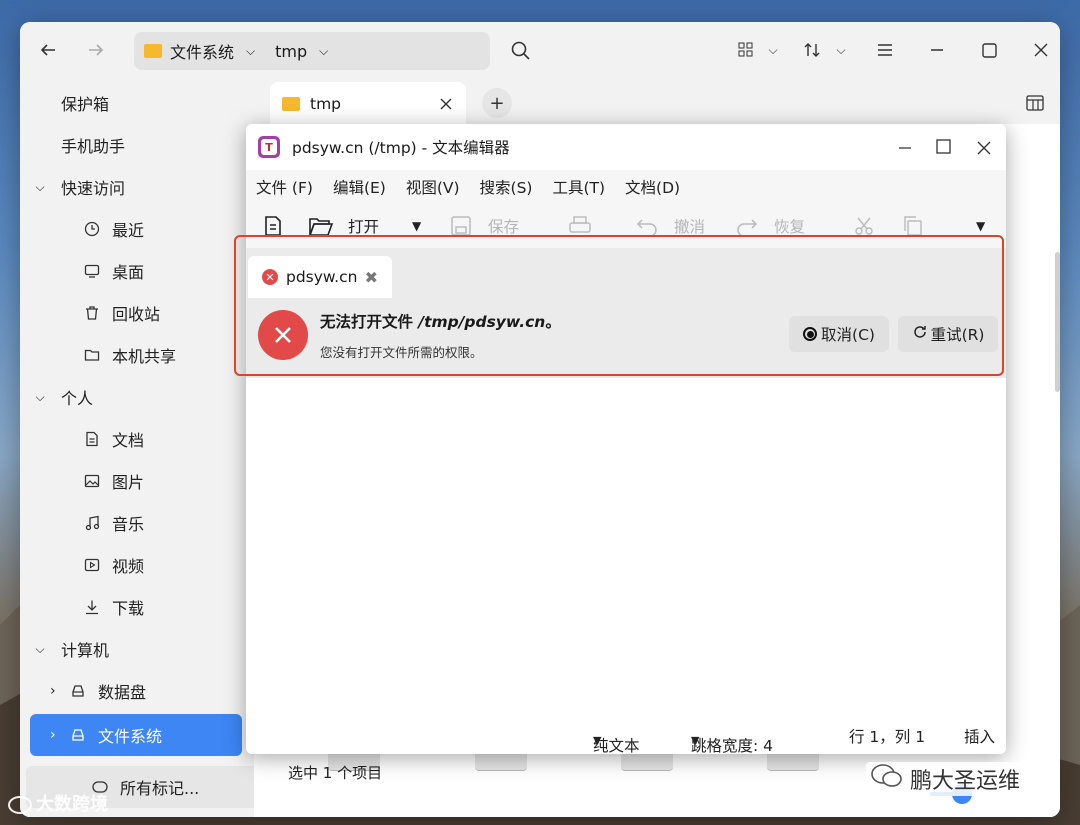  Describe the element at coordinates (269, 147) in the screenshot. I see `text-editor-app-icon: T` at that location.